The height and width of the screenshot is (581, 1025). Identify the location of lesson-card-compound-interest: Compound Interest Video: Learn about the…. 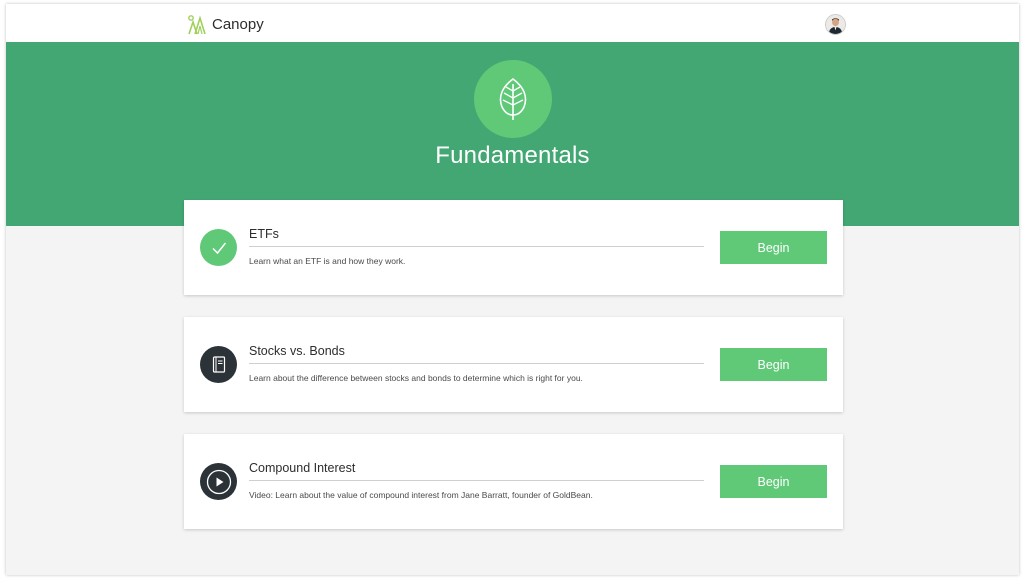
(513, 481).